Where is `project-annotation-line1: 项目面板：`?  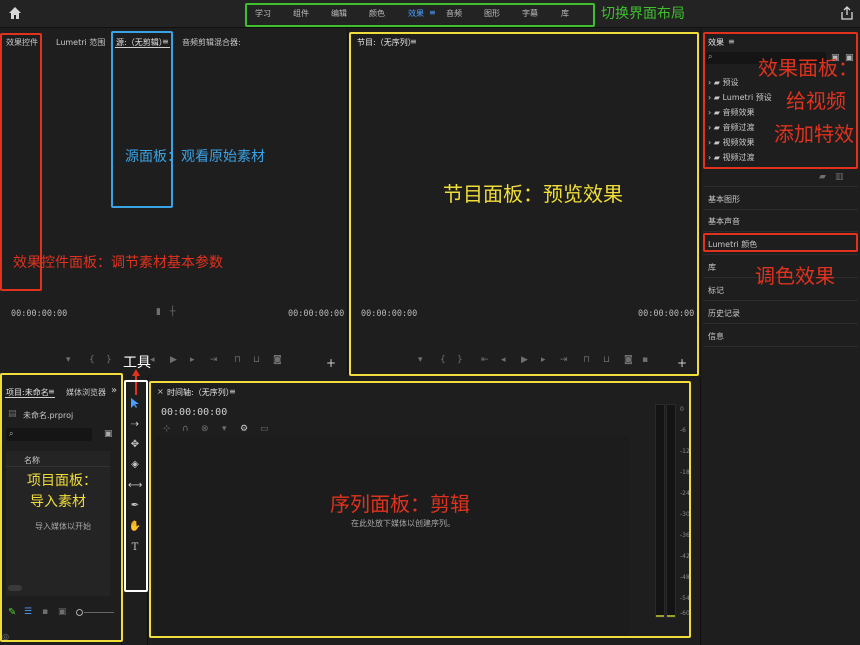
project-annotation-line1: 项目面板： is located at coordinates (62, 481).